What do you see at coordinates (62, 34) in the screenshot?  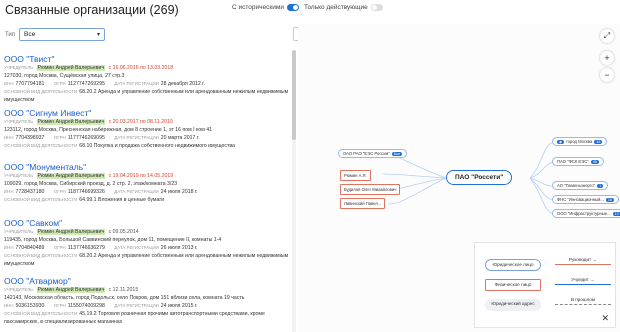 I see `type-select: Все ▾` at bounding box center [62, 34].